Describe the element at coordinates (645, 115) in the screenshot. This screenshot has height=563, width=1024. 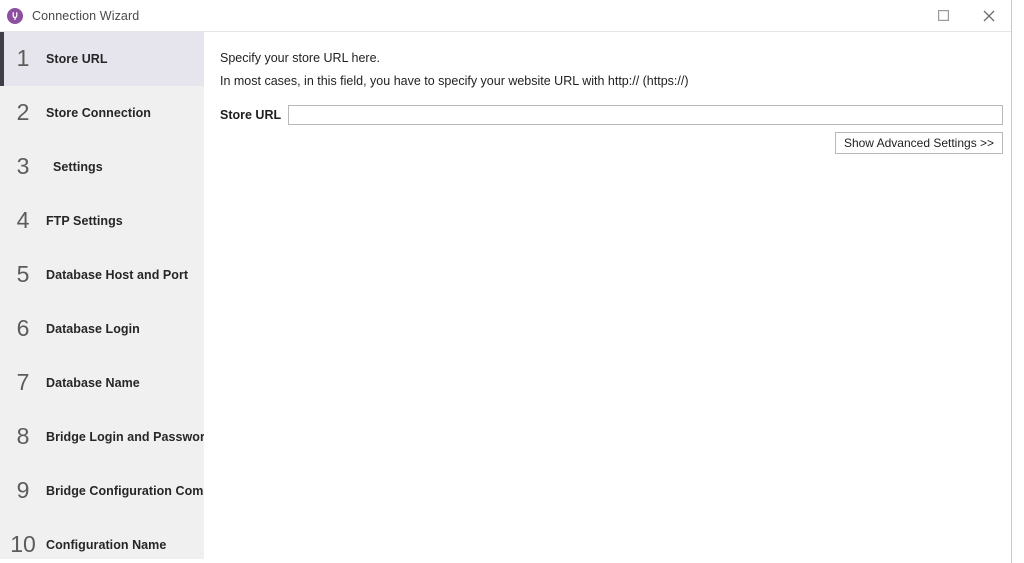
I see `store-url-input` at that location.